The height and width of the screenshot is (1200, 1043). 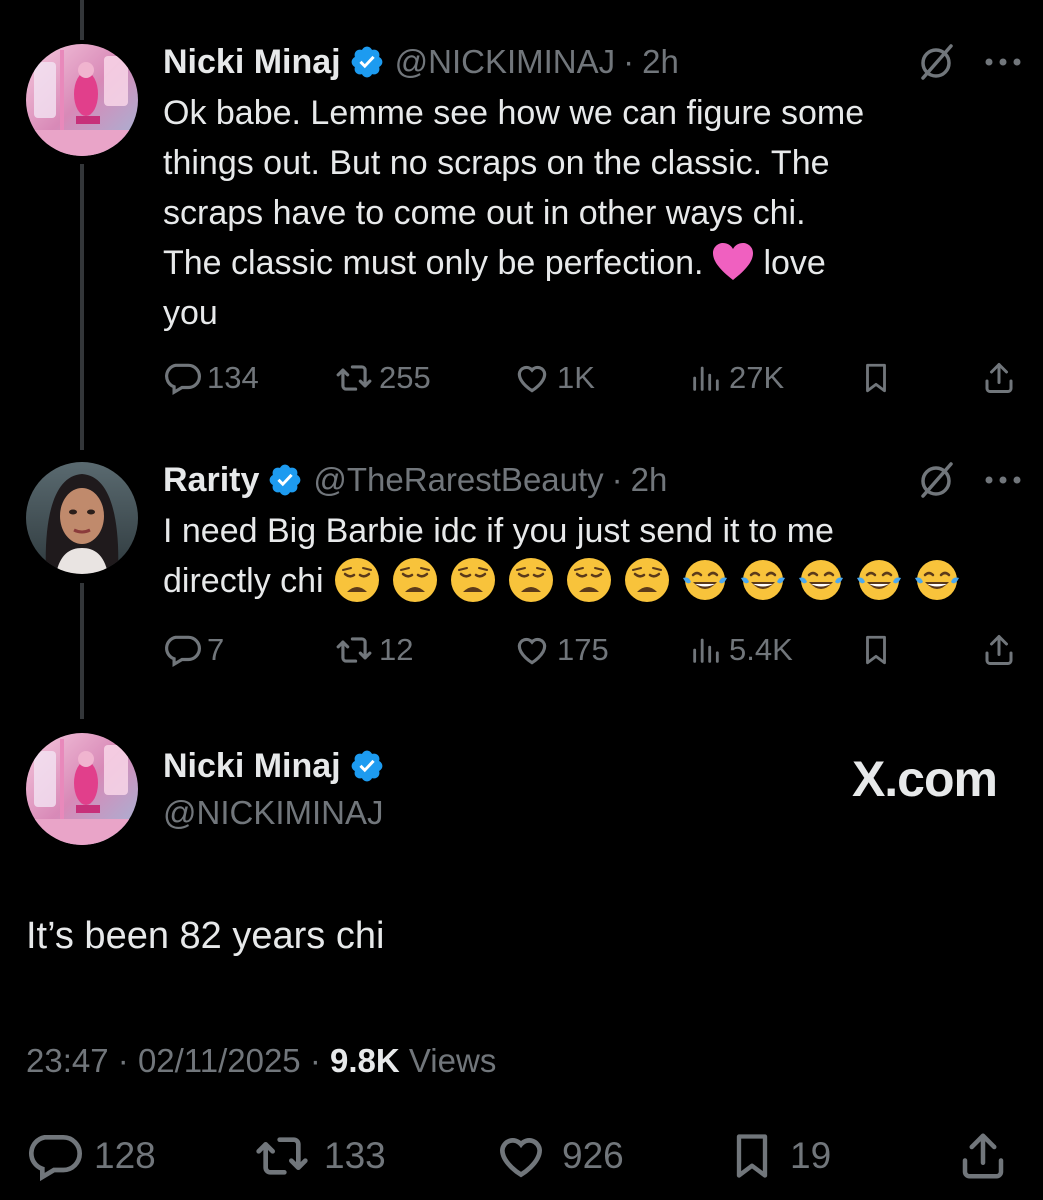 I want to click on author-name: Rarity, so click(x=211, y=480).